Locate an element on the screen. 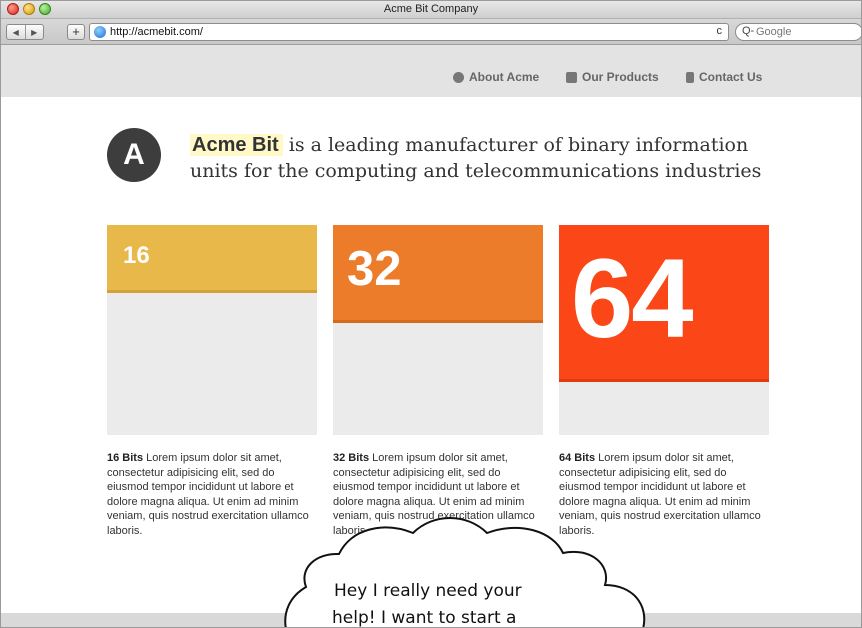  product-card-64: 64 is located at coordinates (664, 330).